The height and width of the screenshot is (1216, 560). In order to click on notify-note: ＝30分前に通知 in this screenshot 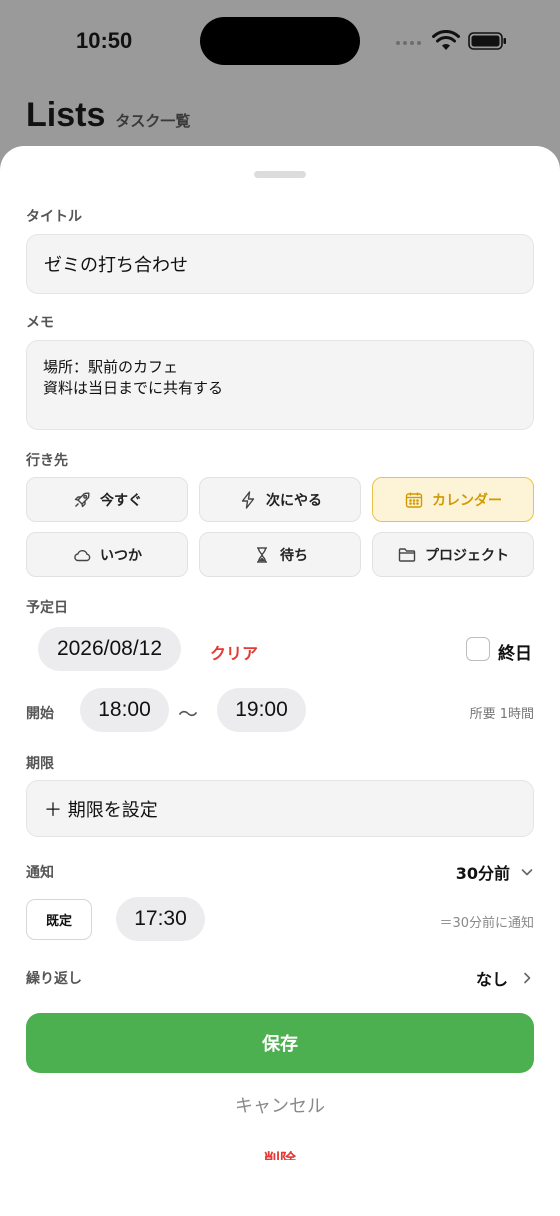, I will do `click(486, 923)`.